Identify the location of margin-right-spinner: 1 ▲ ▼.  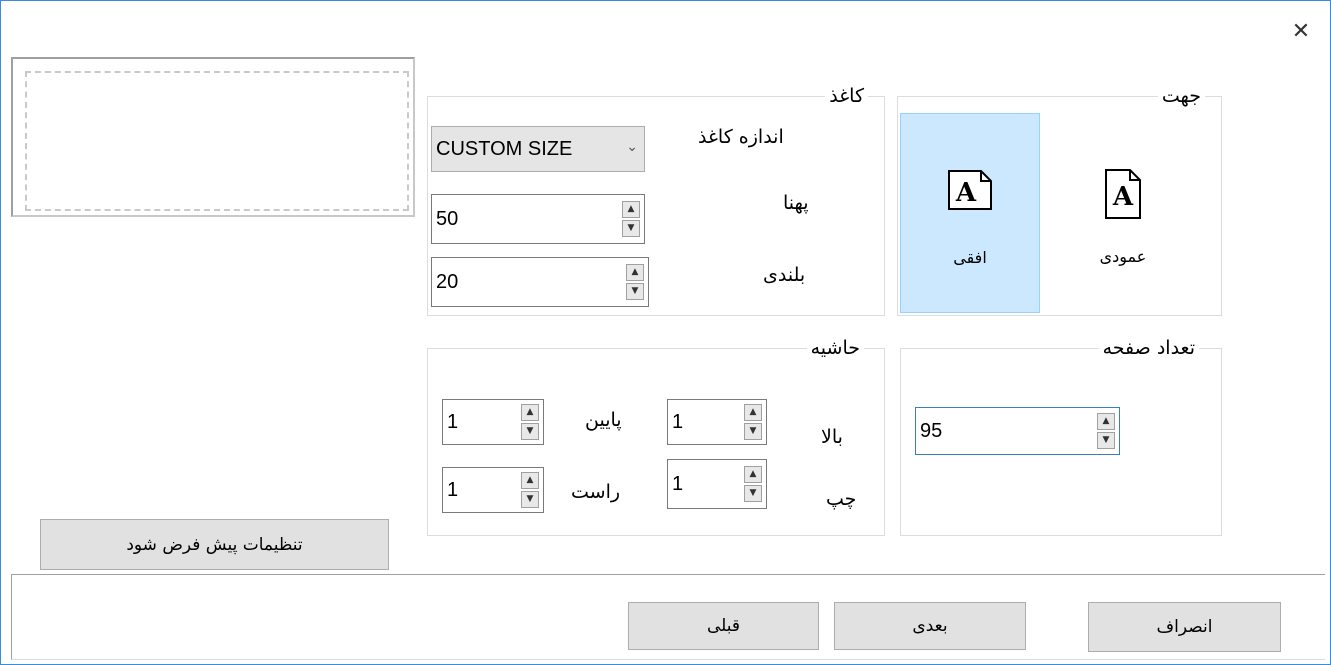
(493, 490).